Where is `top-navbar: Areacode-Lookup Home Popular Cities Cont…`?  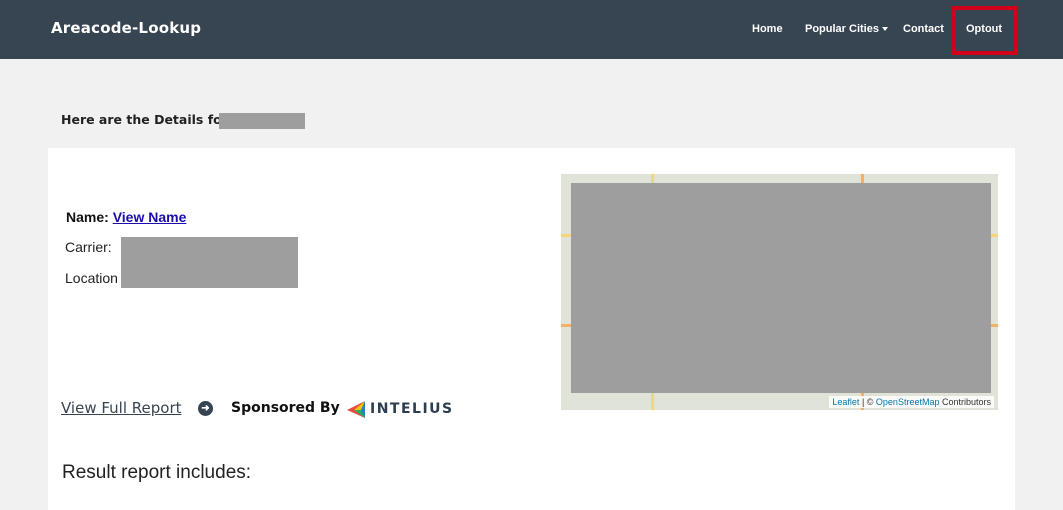
top-navbar: Areacode-Lookup Home Popular Cities Cont… is located at coordinates (531, 29).